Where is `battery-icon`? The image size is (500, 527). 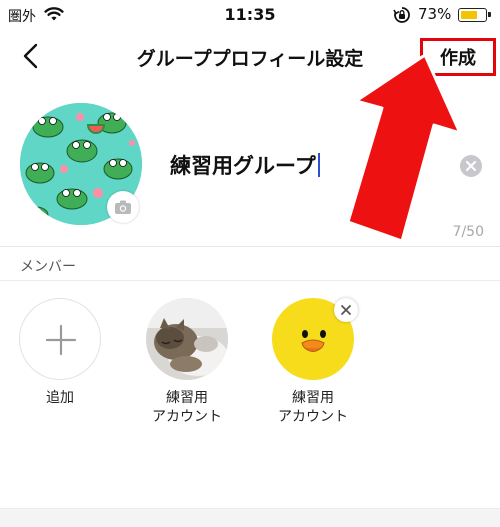
battery-icon is located at coordinates (474, 15).